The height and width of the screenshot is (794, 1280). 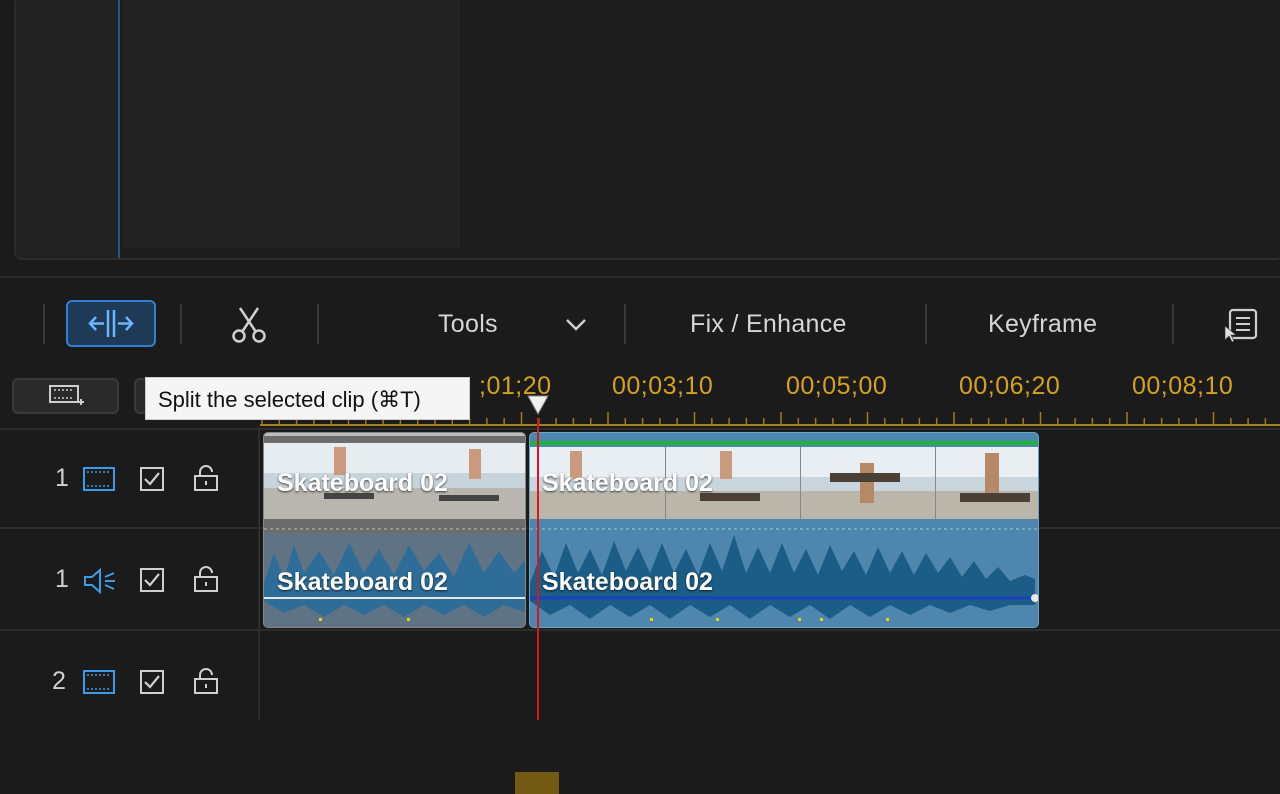 What do you see at coordinates (291, 124) in the screenshot?
I see `preview-pane` at bounding box center [291, 124].